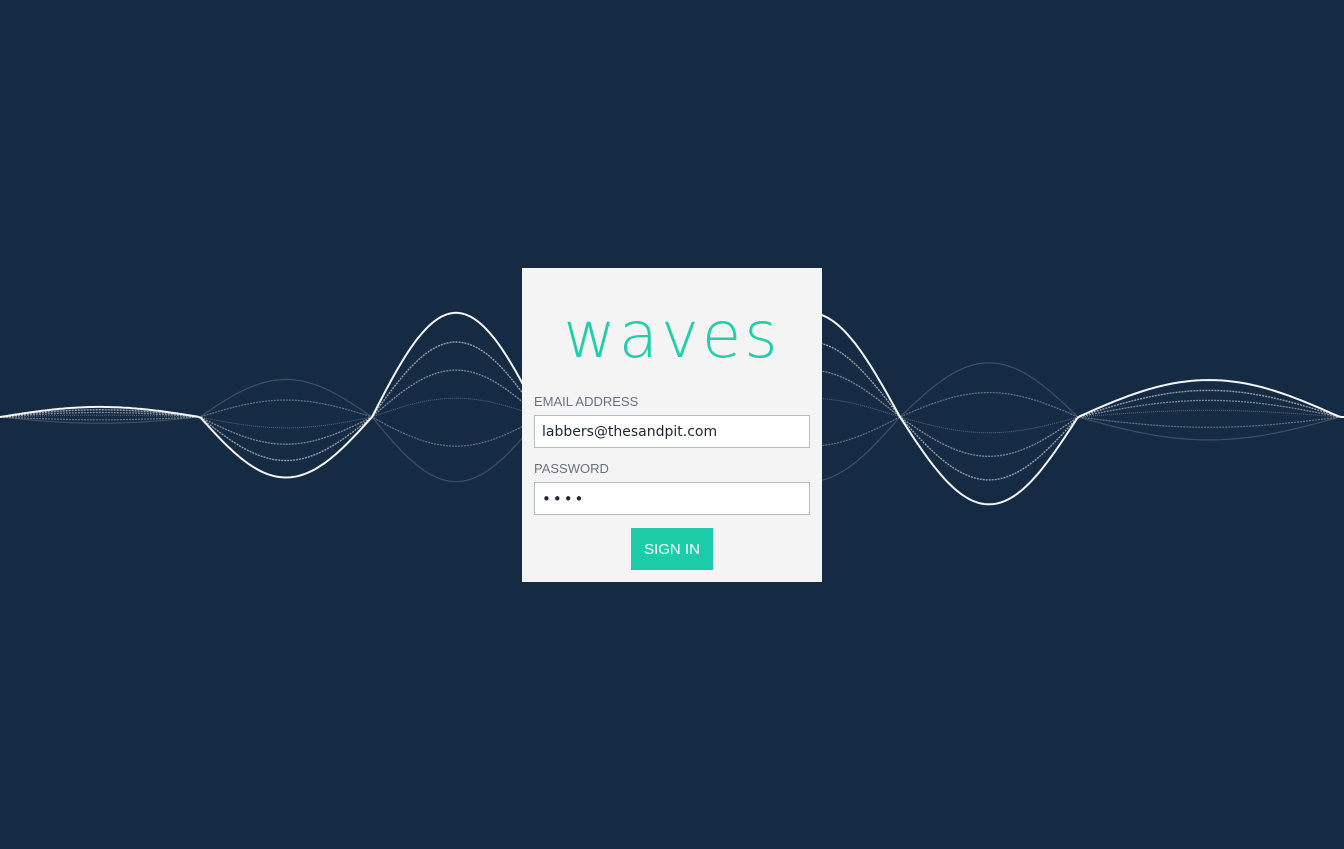 The width and height of the screenshot is (1344, 849). Describe the element at coordinates (672, 431) in the screenshot. I see `email-input` at that location.